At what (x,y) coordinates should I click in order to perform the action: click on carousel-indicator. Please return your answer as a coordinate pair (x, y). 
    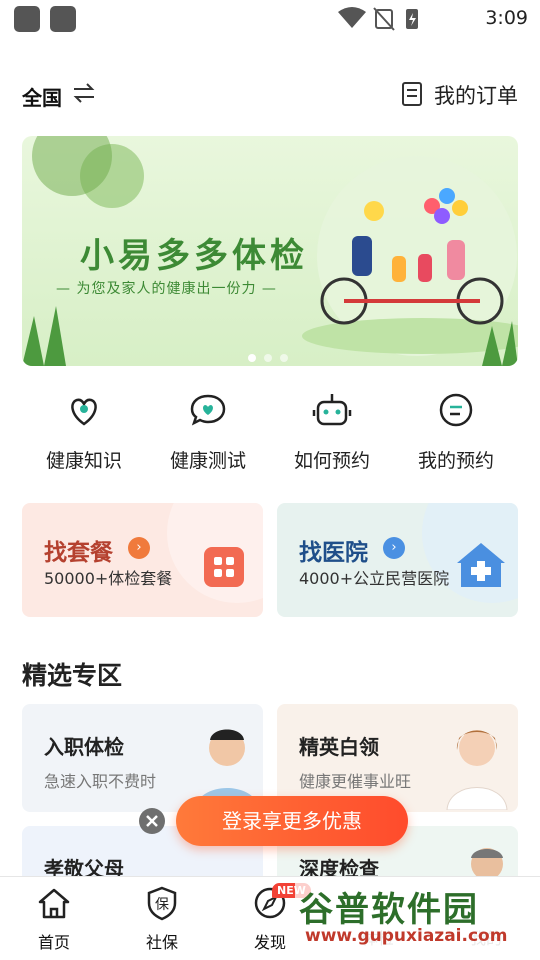
    Looking at the image, I should click on (272, 356).